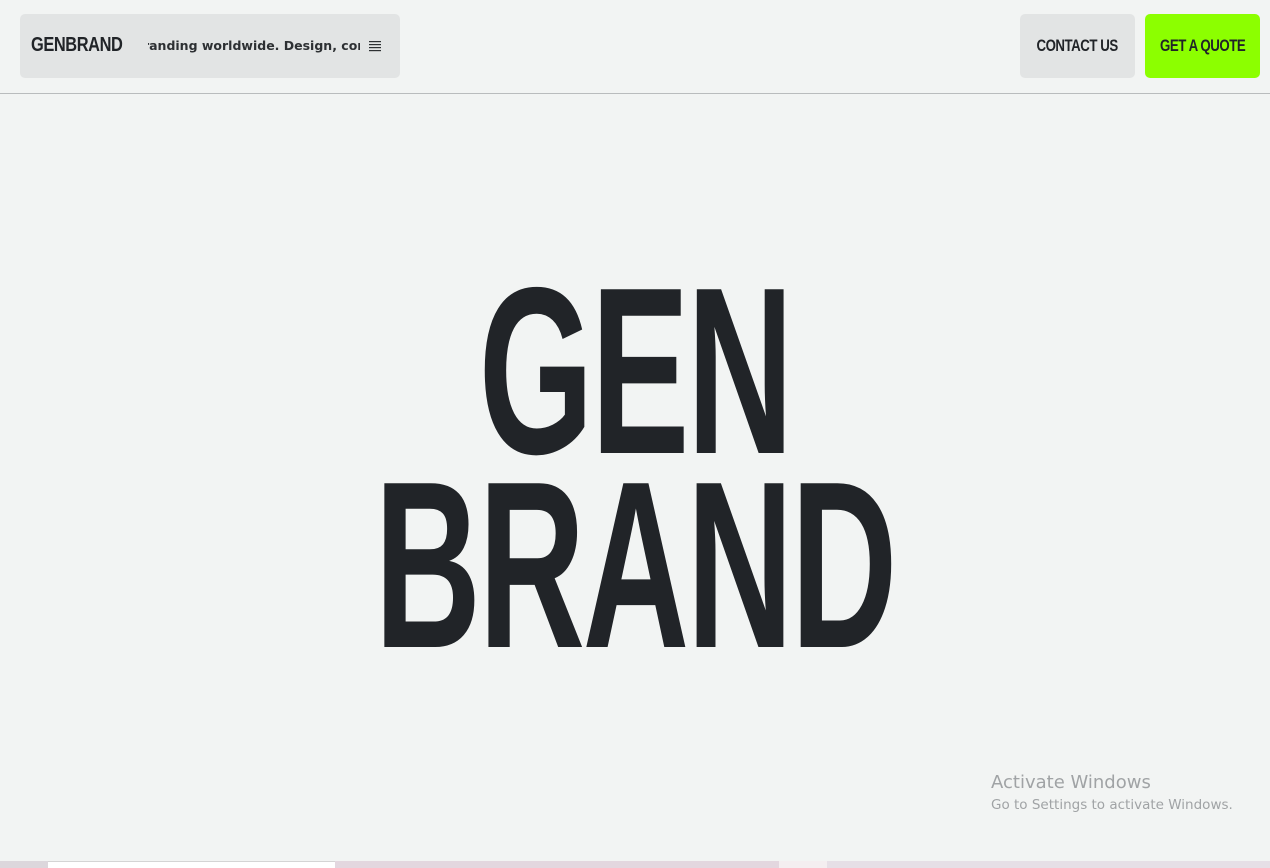 The width and height of the screenshot is (1270, 868). I want to click on contact-us-label: CONTACT US, so click(1077, 45).